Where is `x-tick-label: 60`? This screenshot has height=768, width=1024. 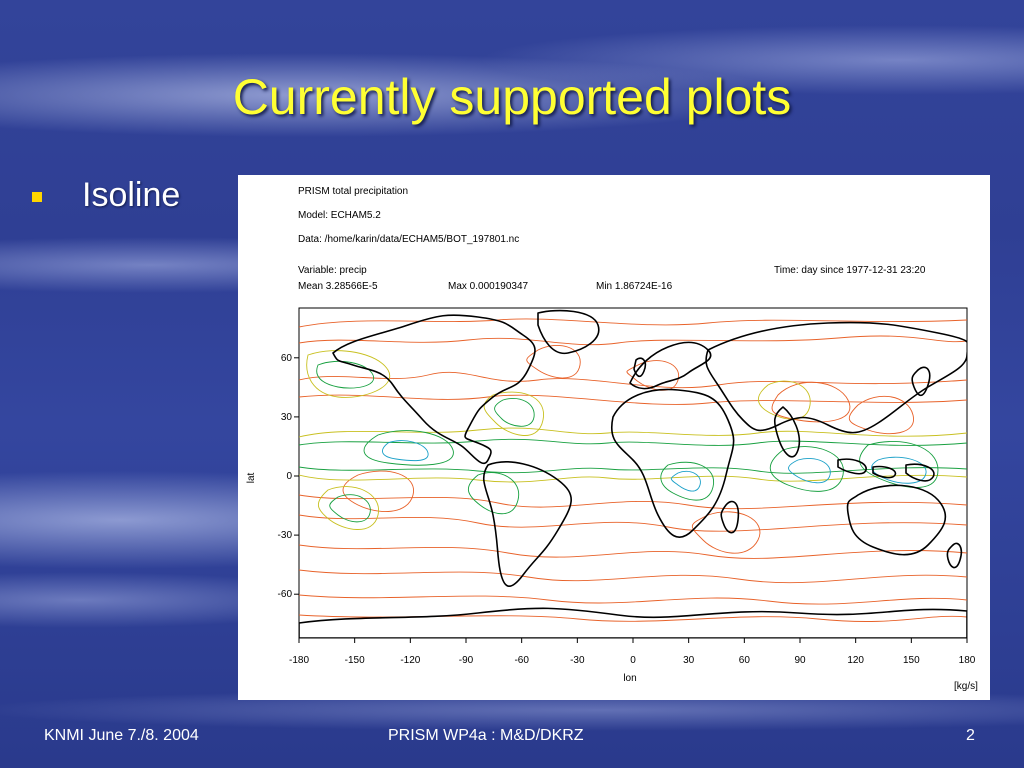
x-tick-label: 60 is located at coordinates (745, 660).